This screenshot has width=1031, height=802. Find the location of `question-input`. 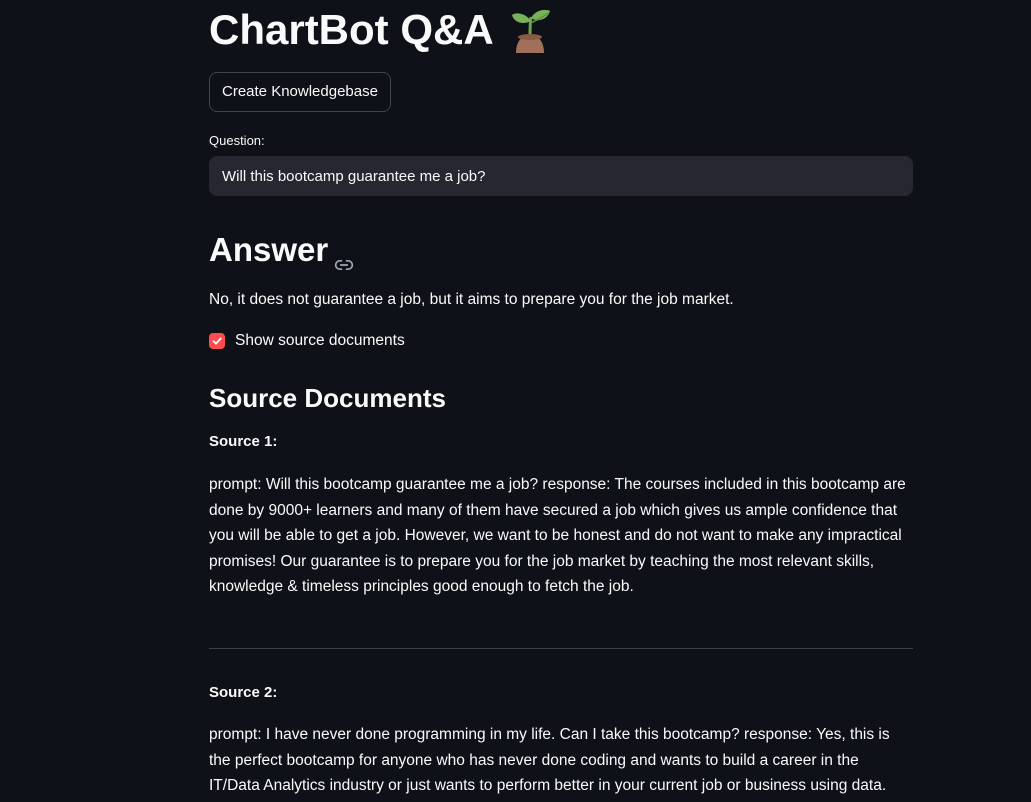

question-input is located at coordinates (561, 176).